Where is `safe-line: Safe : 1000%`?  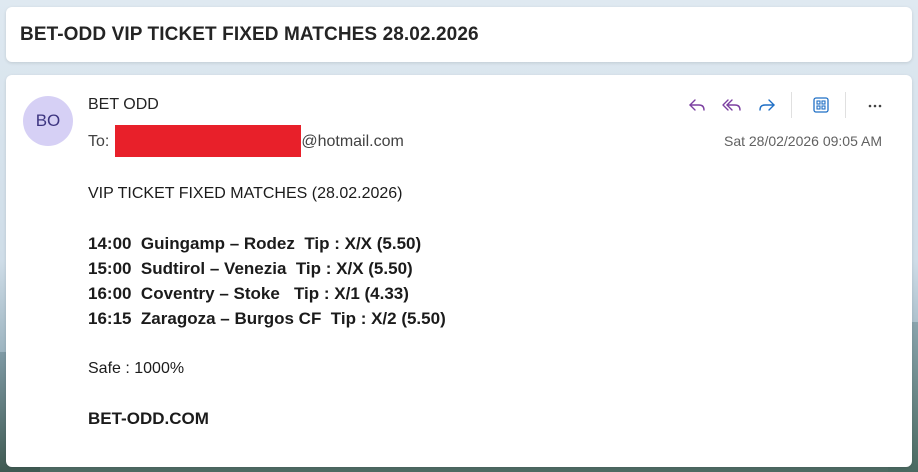 safe-line: Safe : 1000% is located at coordinates (136, 368).